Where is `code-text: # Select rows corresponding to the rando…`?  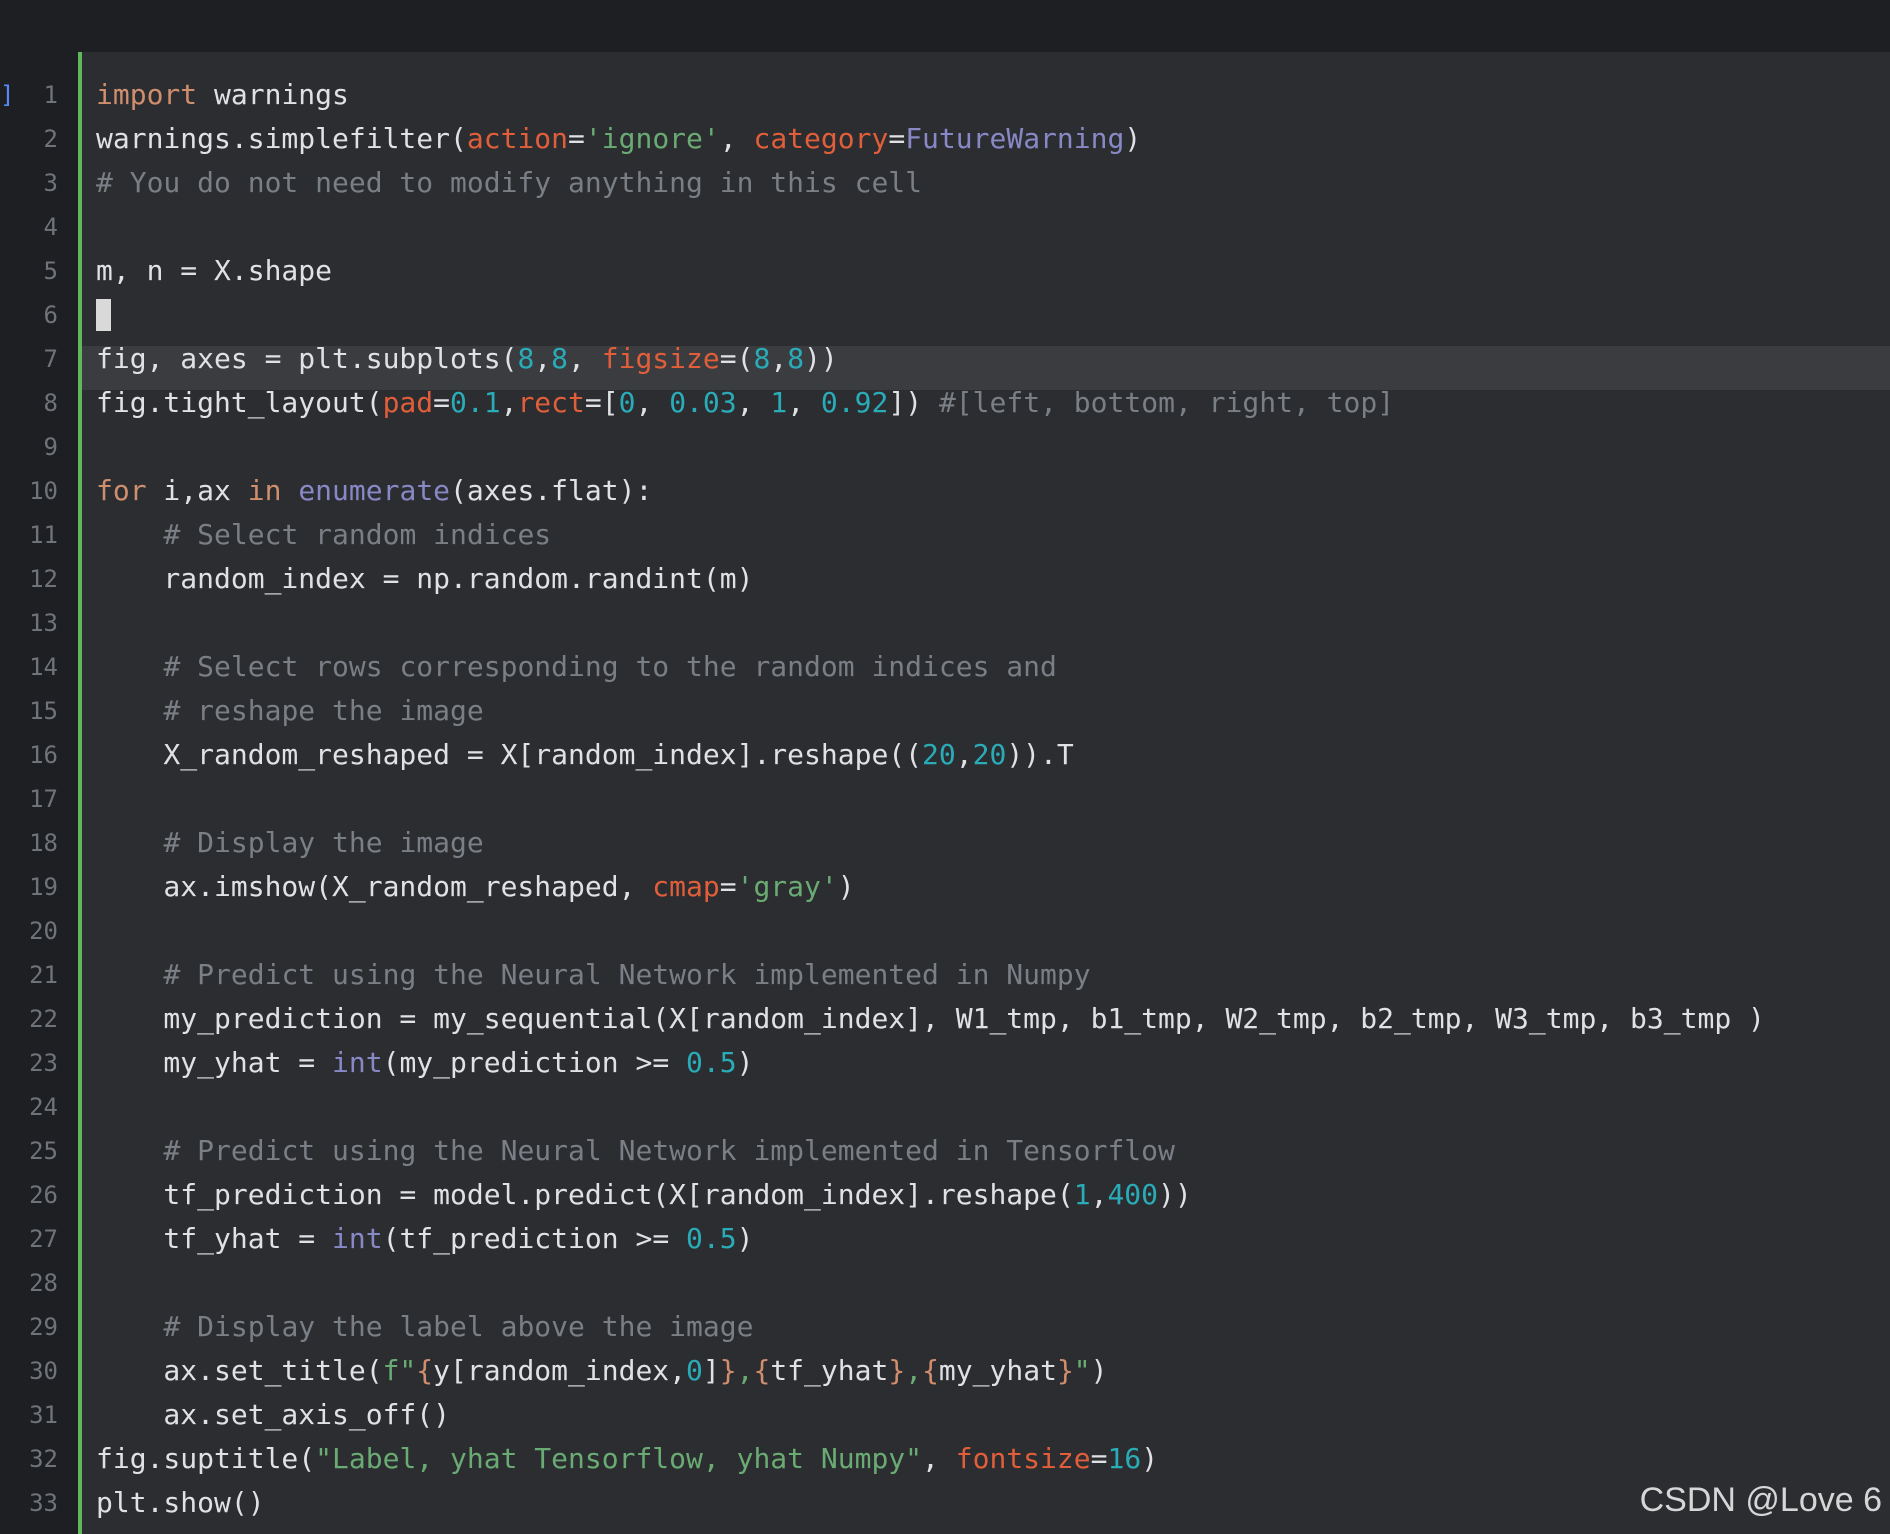 code-text: # Select rows corresponding to the rando… is located at coordinates (576, 667).